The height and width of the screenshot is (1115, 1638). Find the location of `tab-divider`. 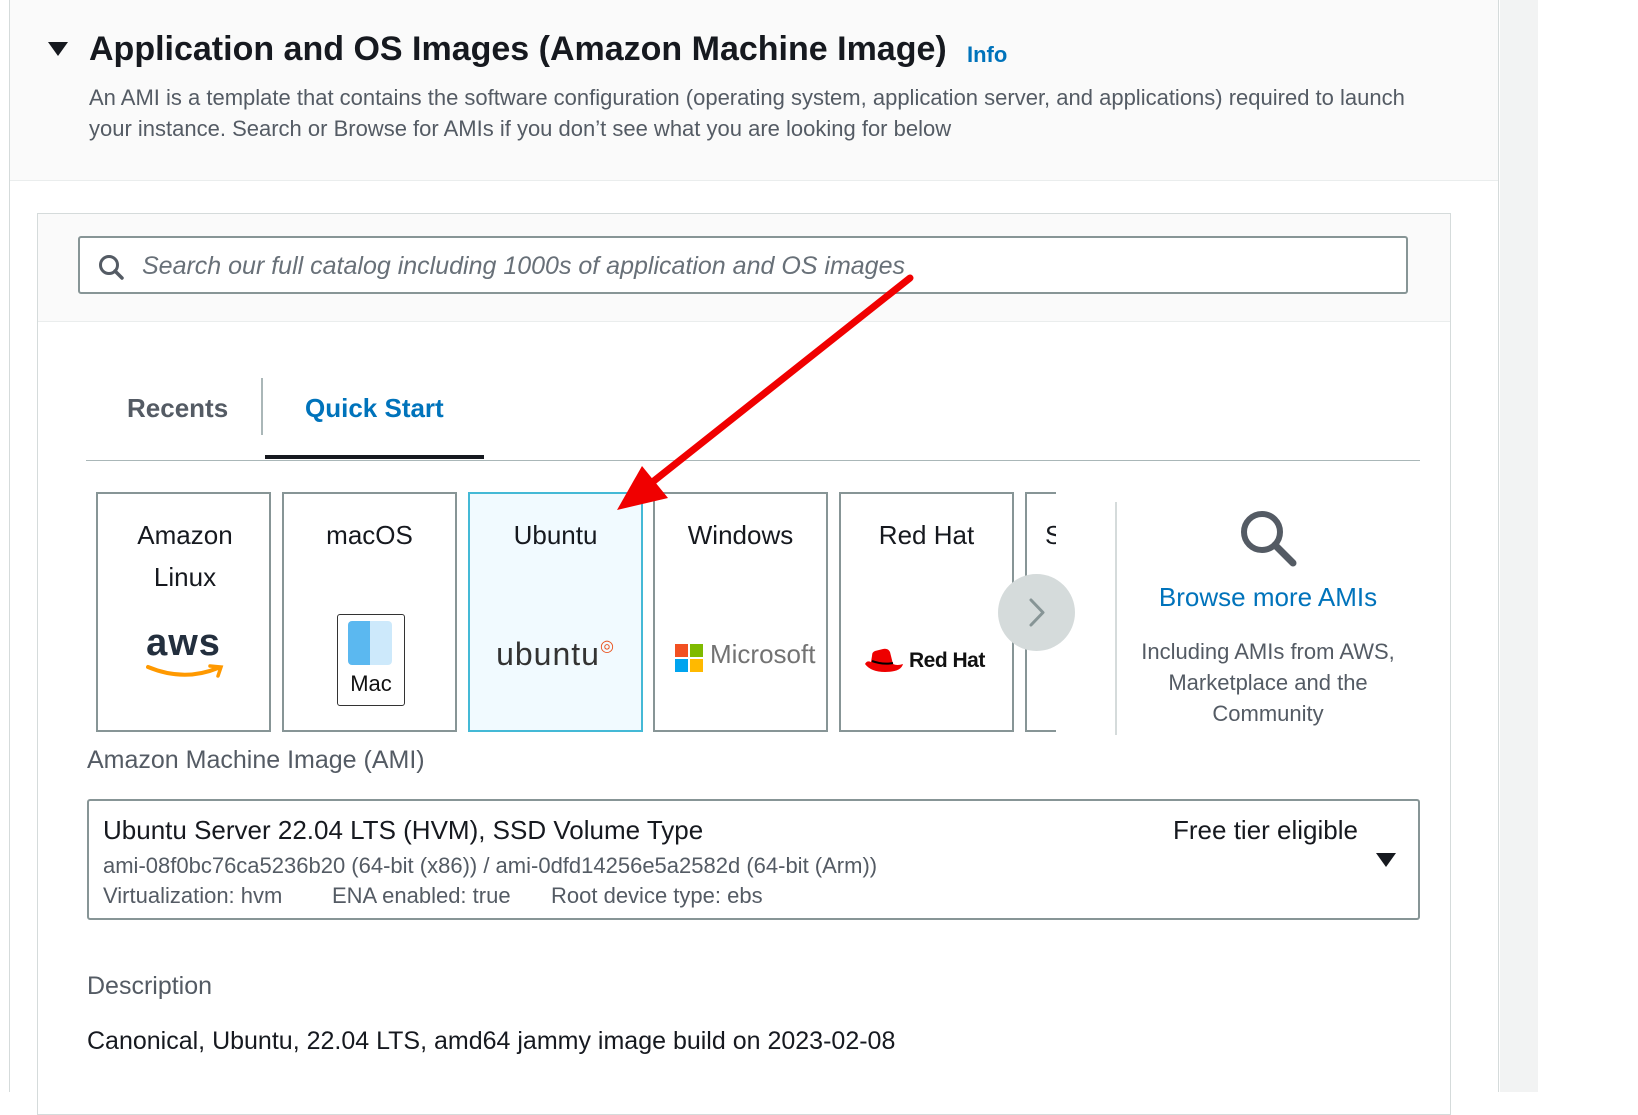

tab-divider is located at coordinates (262, 406).